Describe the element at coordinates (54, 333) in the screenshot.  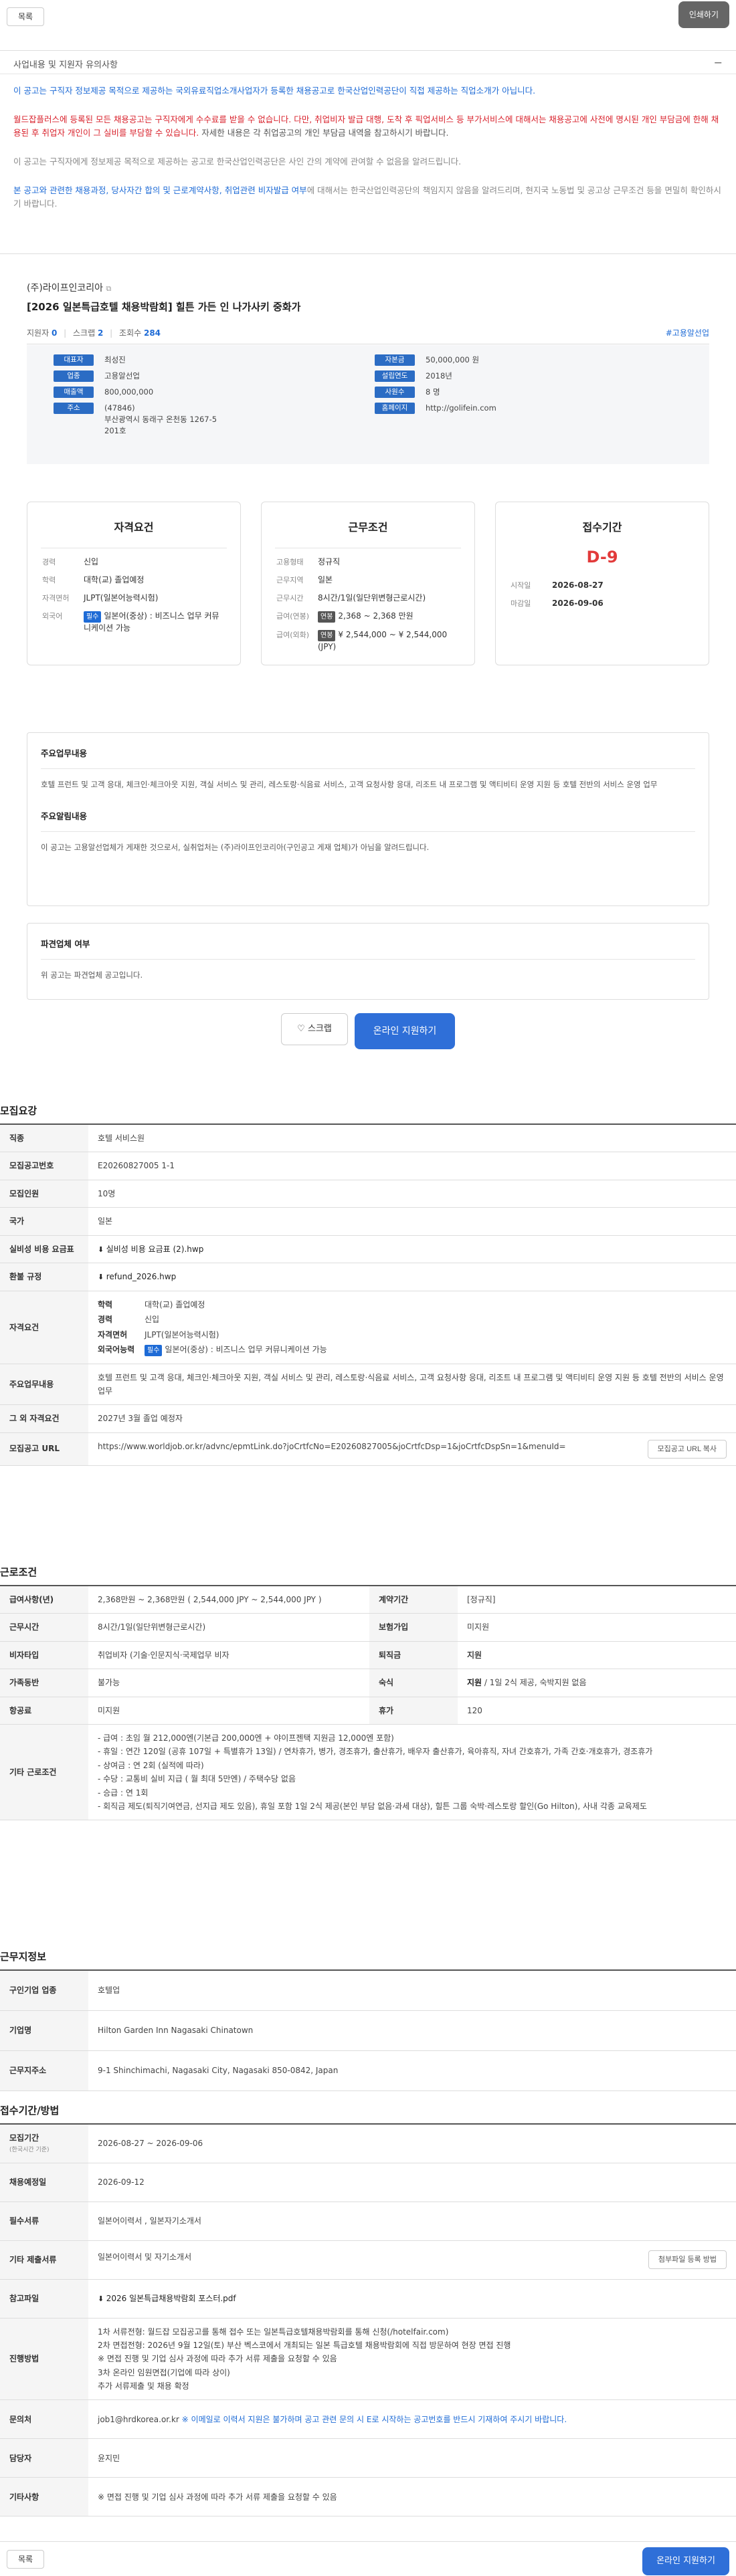
I see `applicants-count: 0` at that location.